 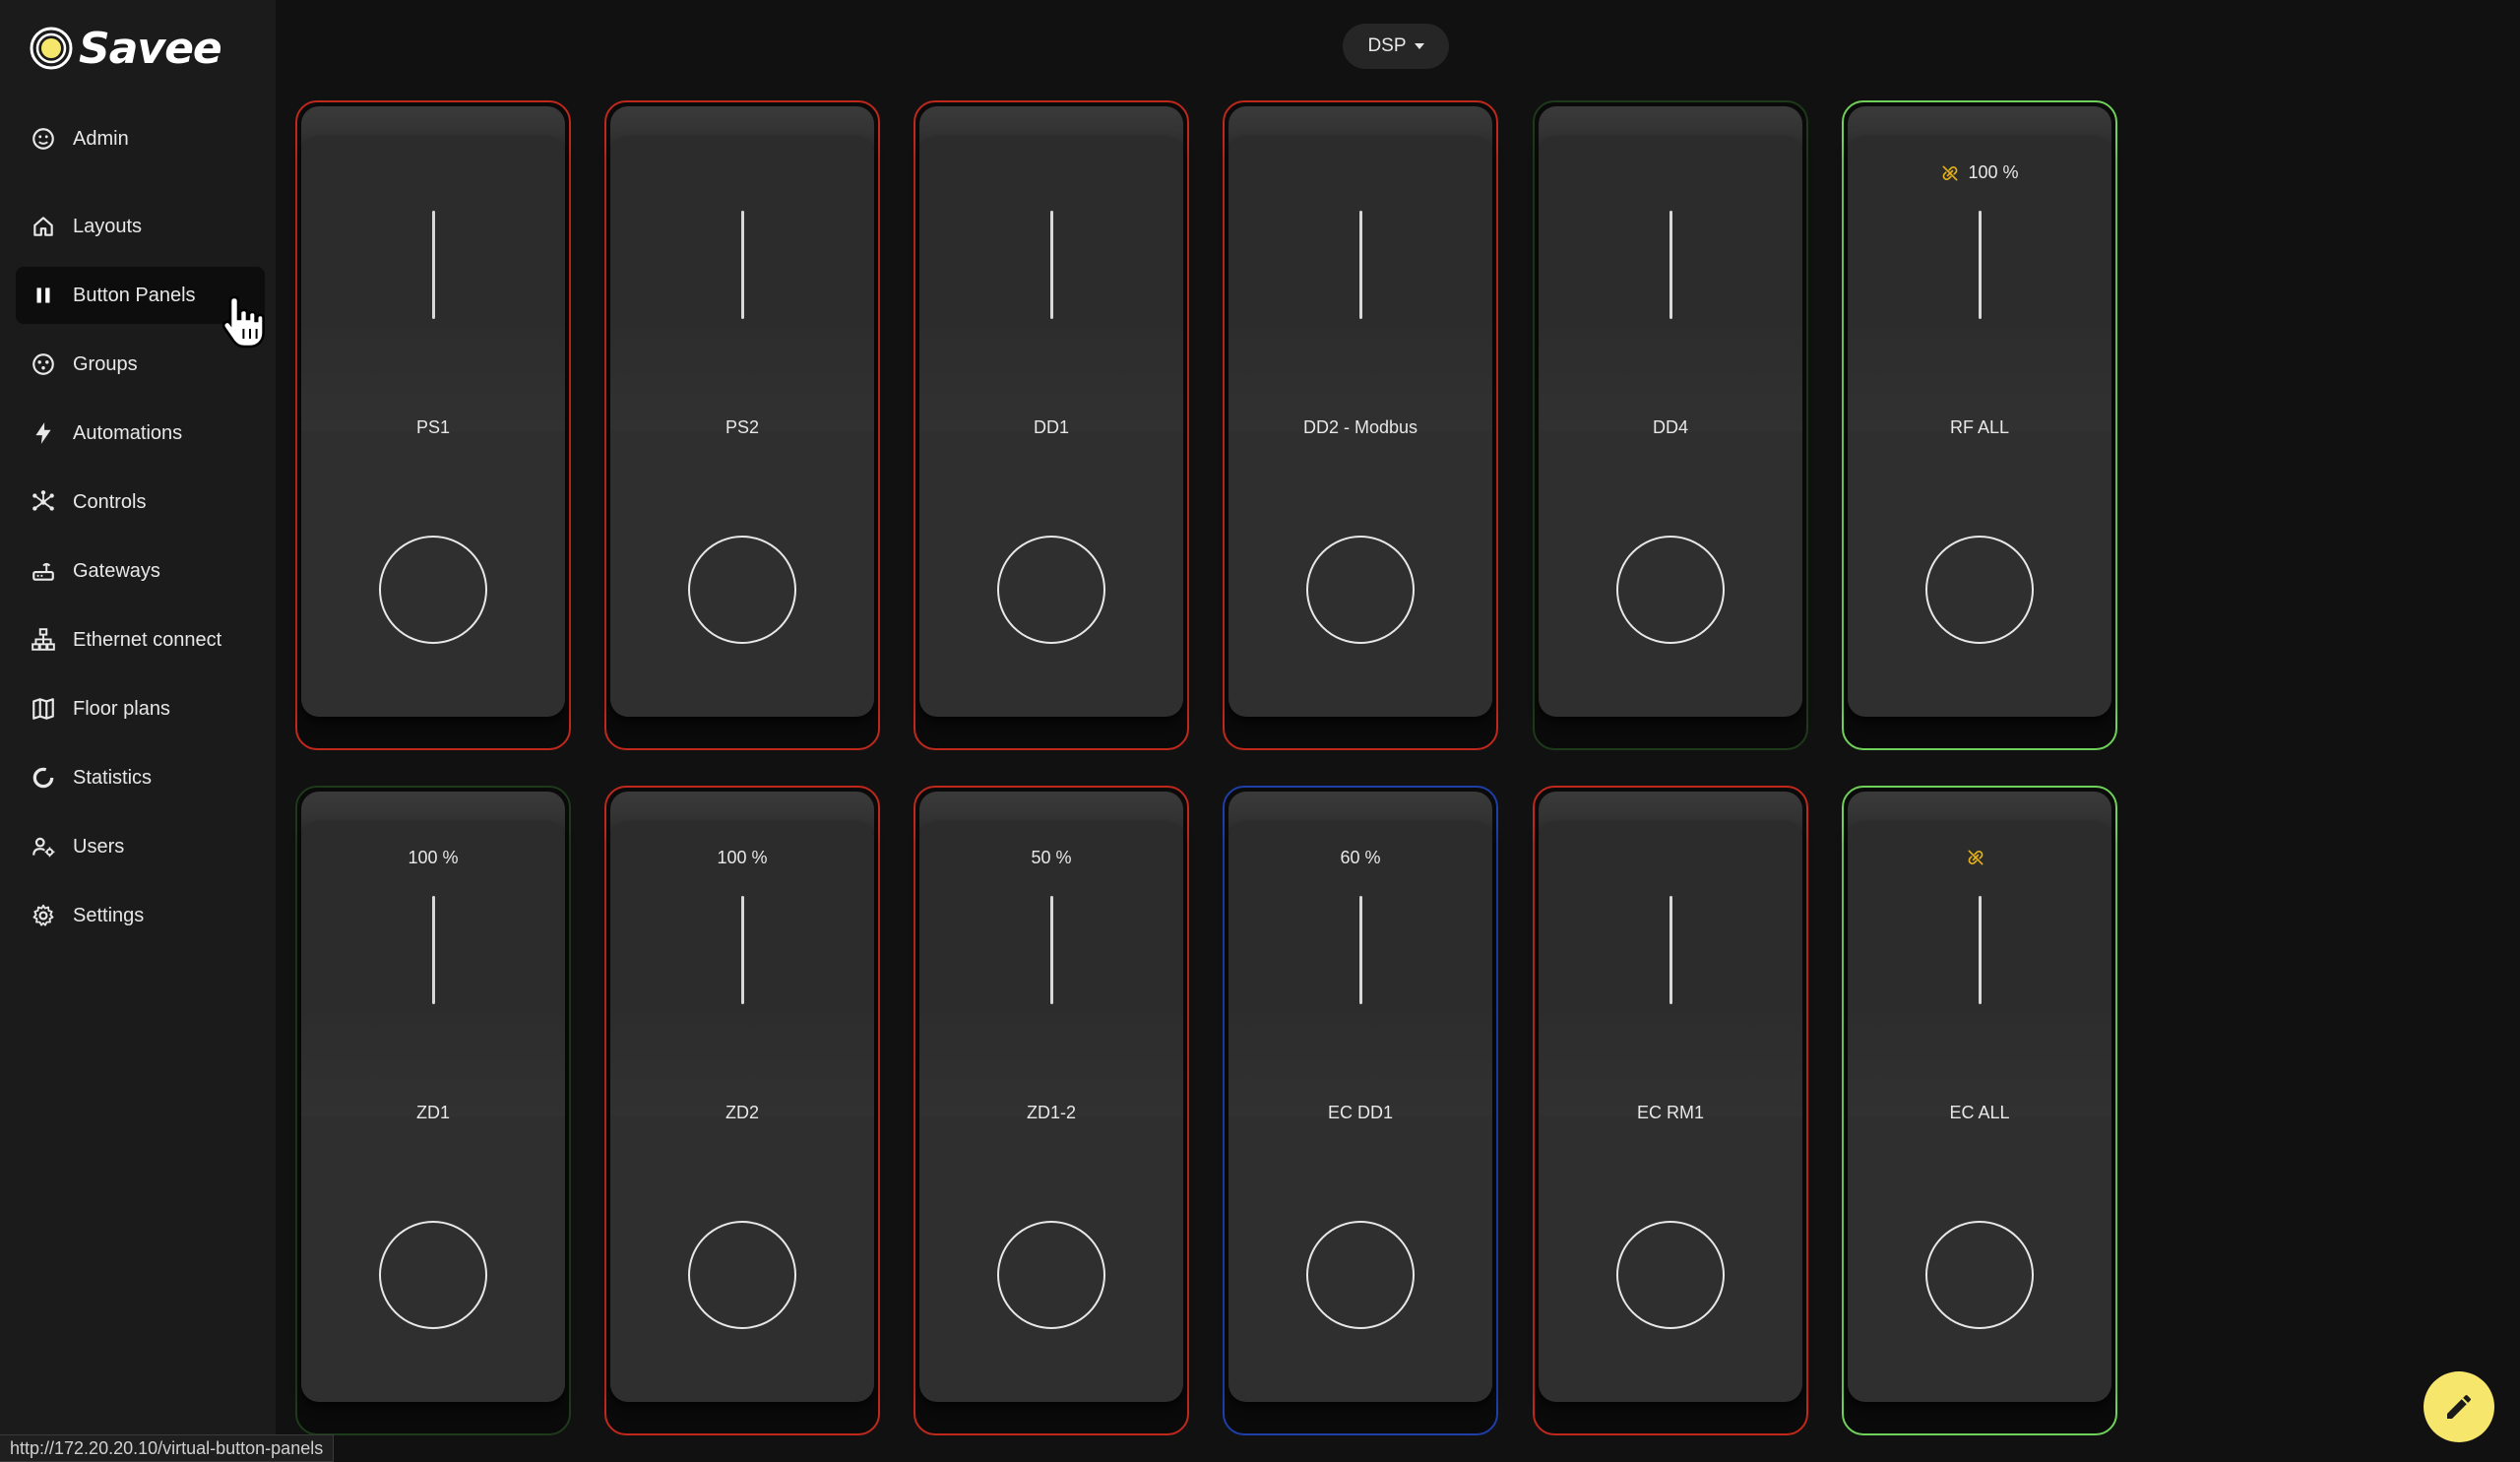 I want to click on user-circle-icon, so click(x=43, y=139).